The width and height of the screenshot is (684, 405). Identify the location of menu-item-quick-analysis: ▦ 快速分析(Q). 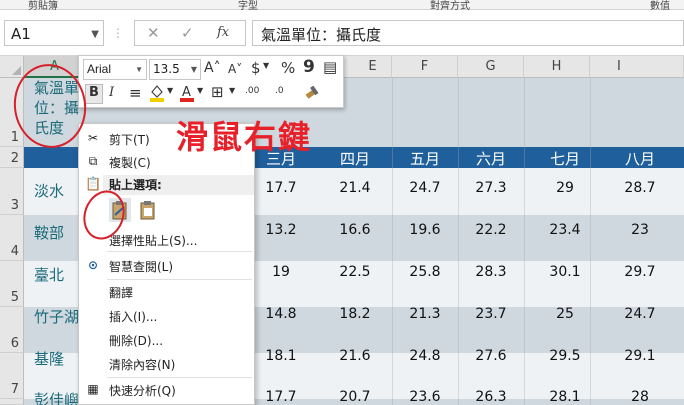
(166, 390).